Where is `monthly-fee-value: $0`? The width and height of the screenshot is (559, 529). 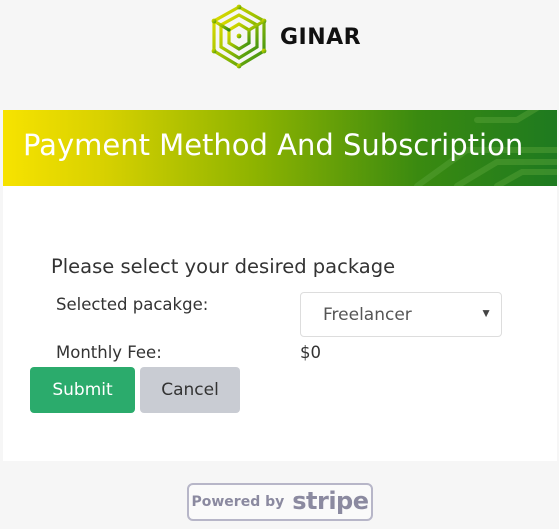
monthly-fee-value: $0 is located at coordinates (310, 352).